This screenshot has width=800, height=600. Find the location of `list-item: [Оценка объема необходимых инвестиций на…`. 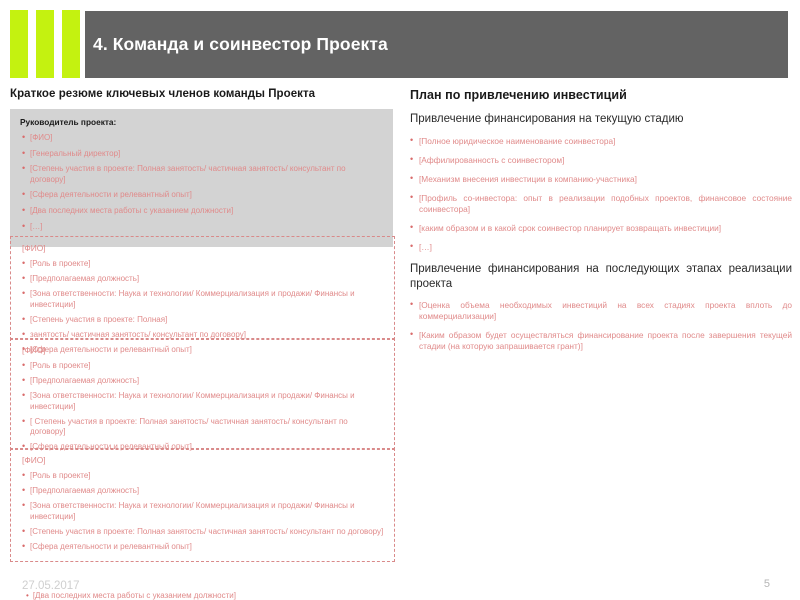

list-item: [Оценка объема необходимых инвестиций на… is located at coordinates (601, 310).